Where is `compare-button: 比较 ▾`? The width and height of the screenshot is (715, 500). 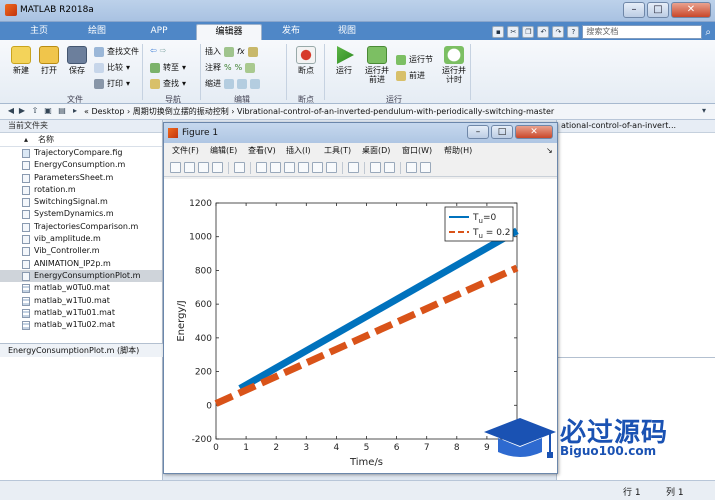
compare-button: 比较 ▾ is located at coordinates (112, 67).